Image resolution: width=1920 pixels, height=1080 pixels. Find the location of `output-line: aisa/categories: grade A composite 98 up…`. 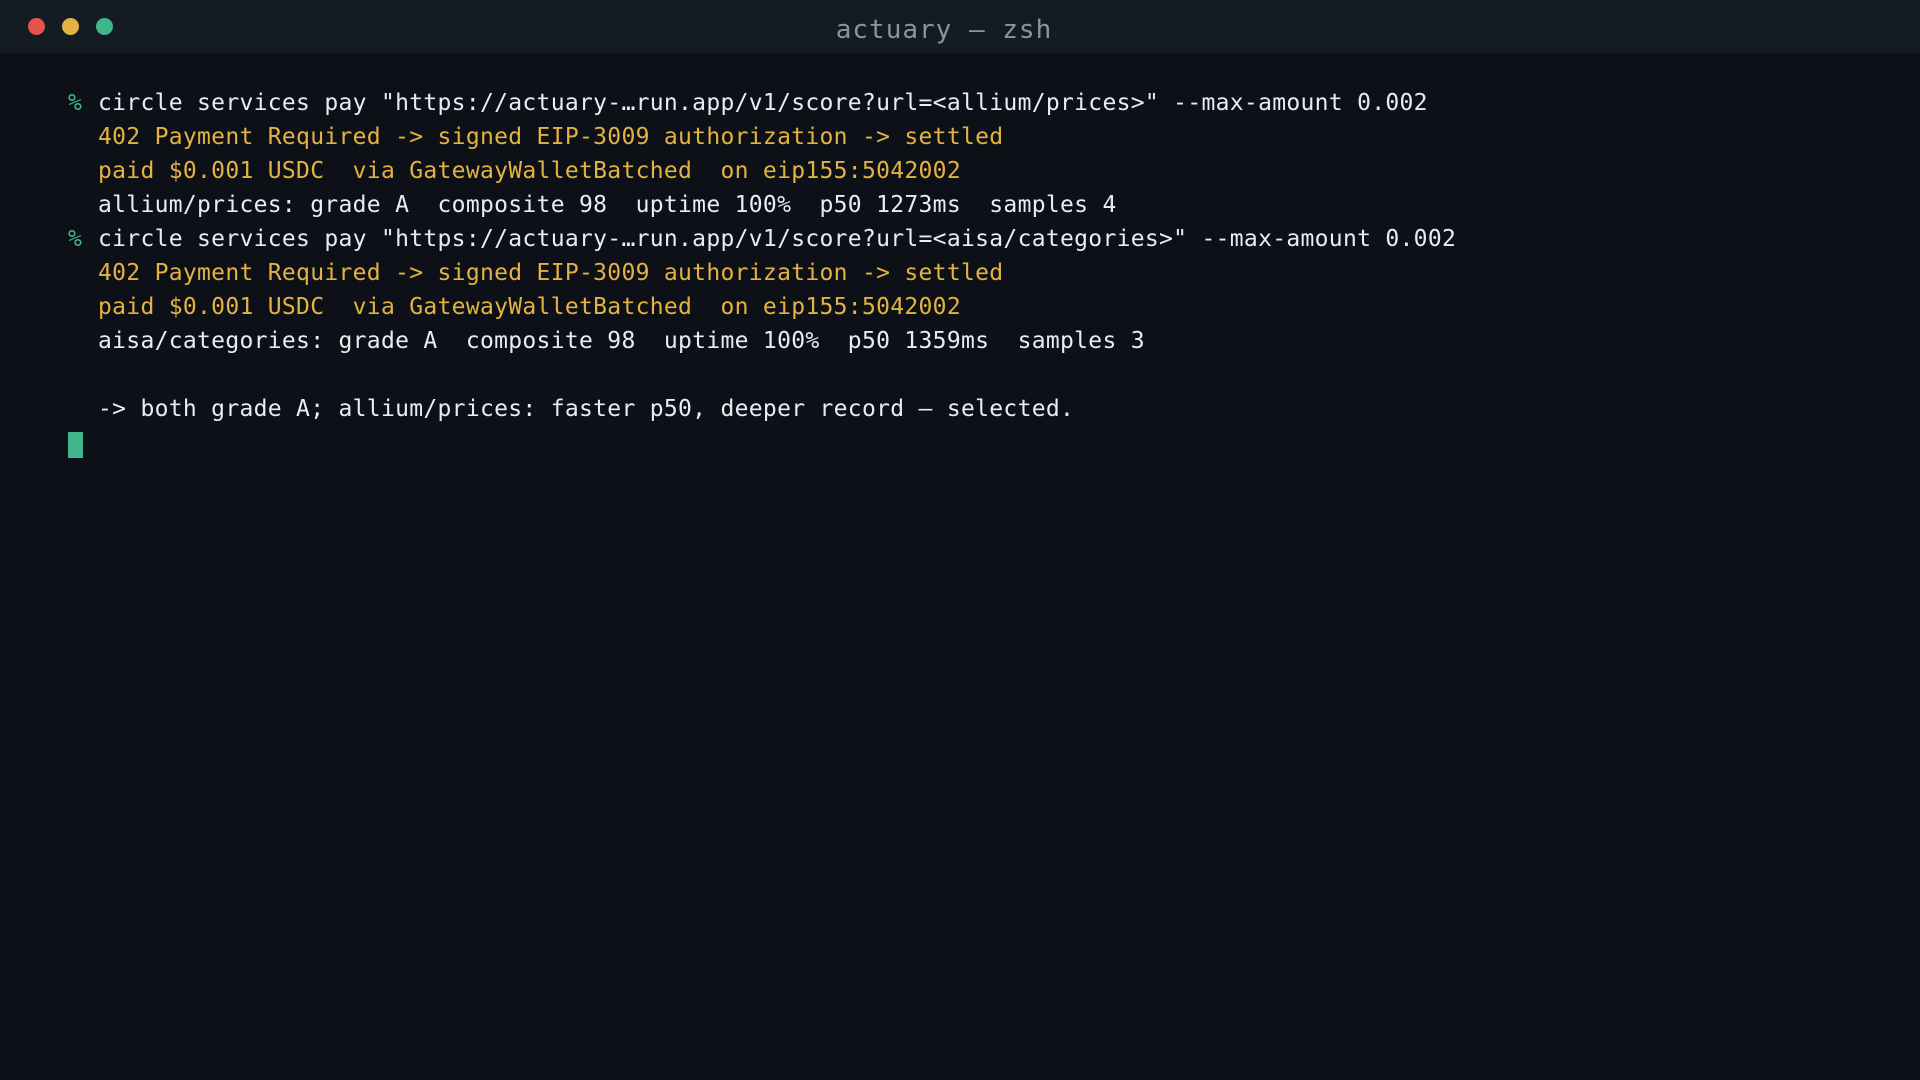

output-line: aisa/categories: grade A composite 98 up… is located at coordinates (974, 341).